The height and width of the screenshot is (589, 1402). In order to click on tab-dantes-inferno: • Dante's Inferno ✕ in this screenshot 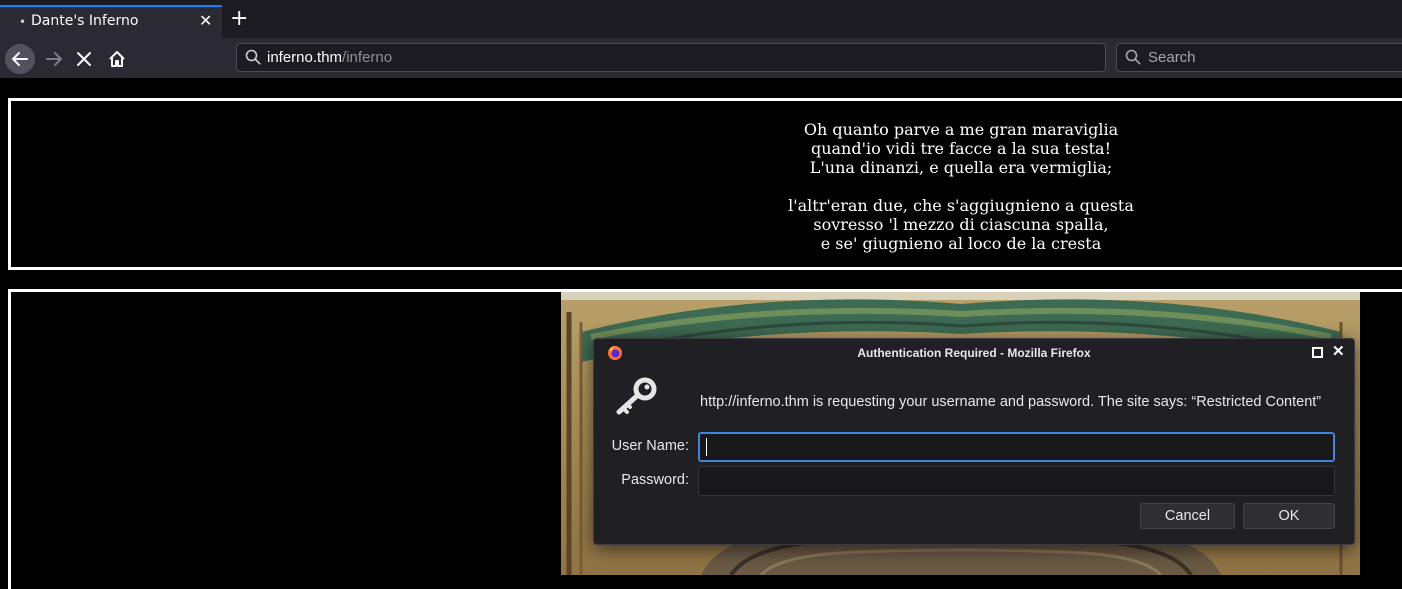, I will do `click(111, 21)`.